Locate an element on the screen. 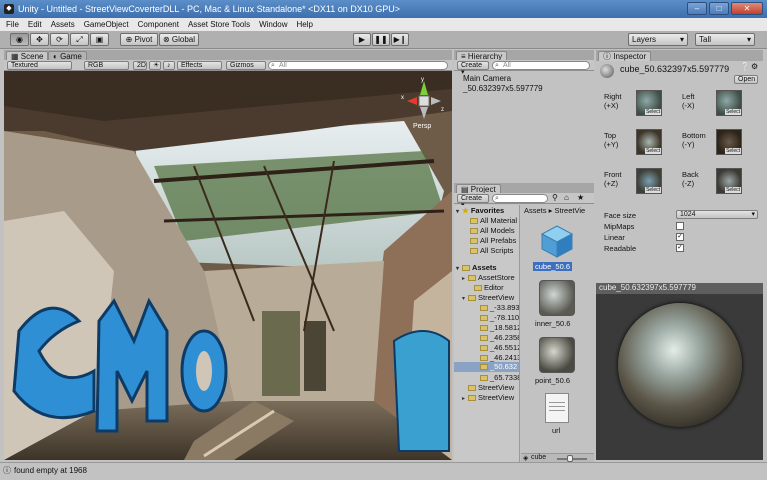 The height and width of the screenshot is (480, 767). thumbnail-size-slider-handle is located at coordinates (570, 458).